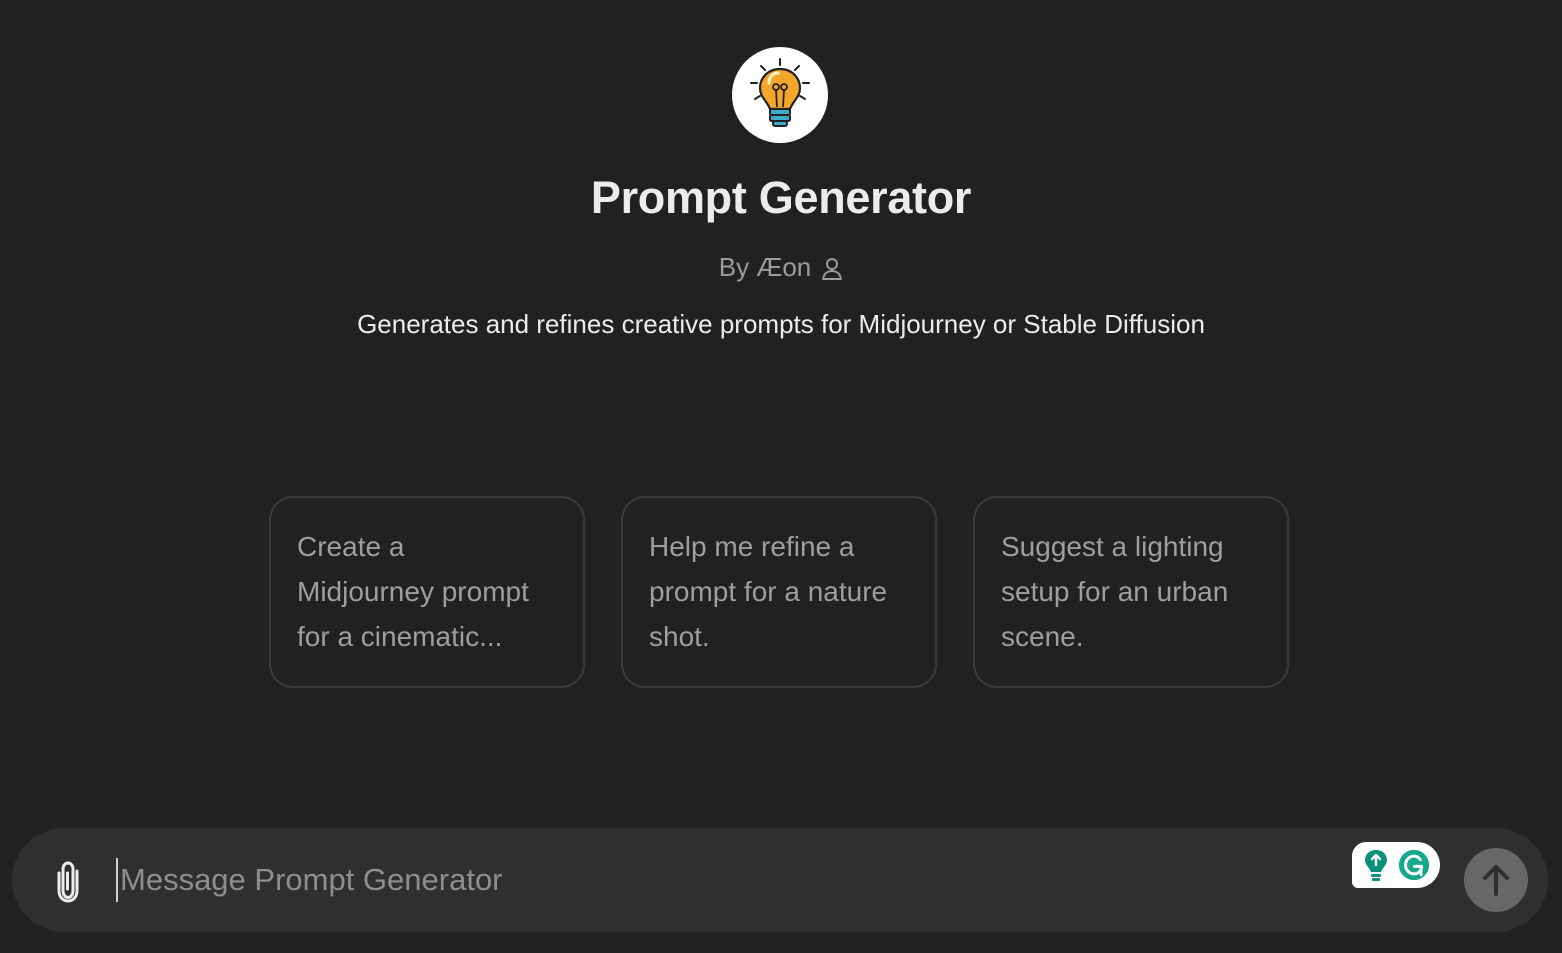 This screenshot has width=1562, height=953. I want to click on paperclip-icon, so click(68, 882).